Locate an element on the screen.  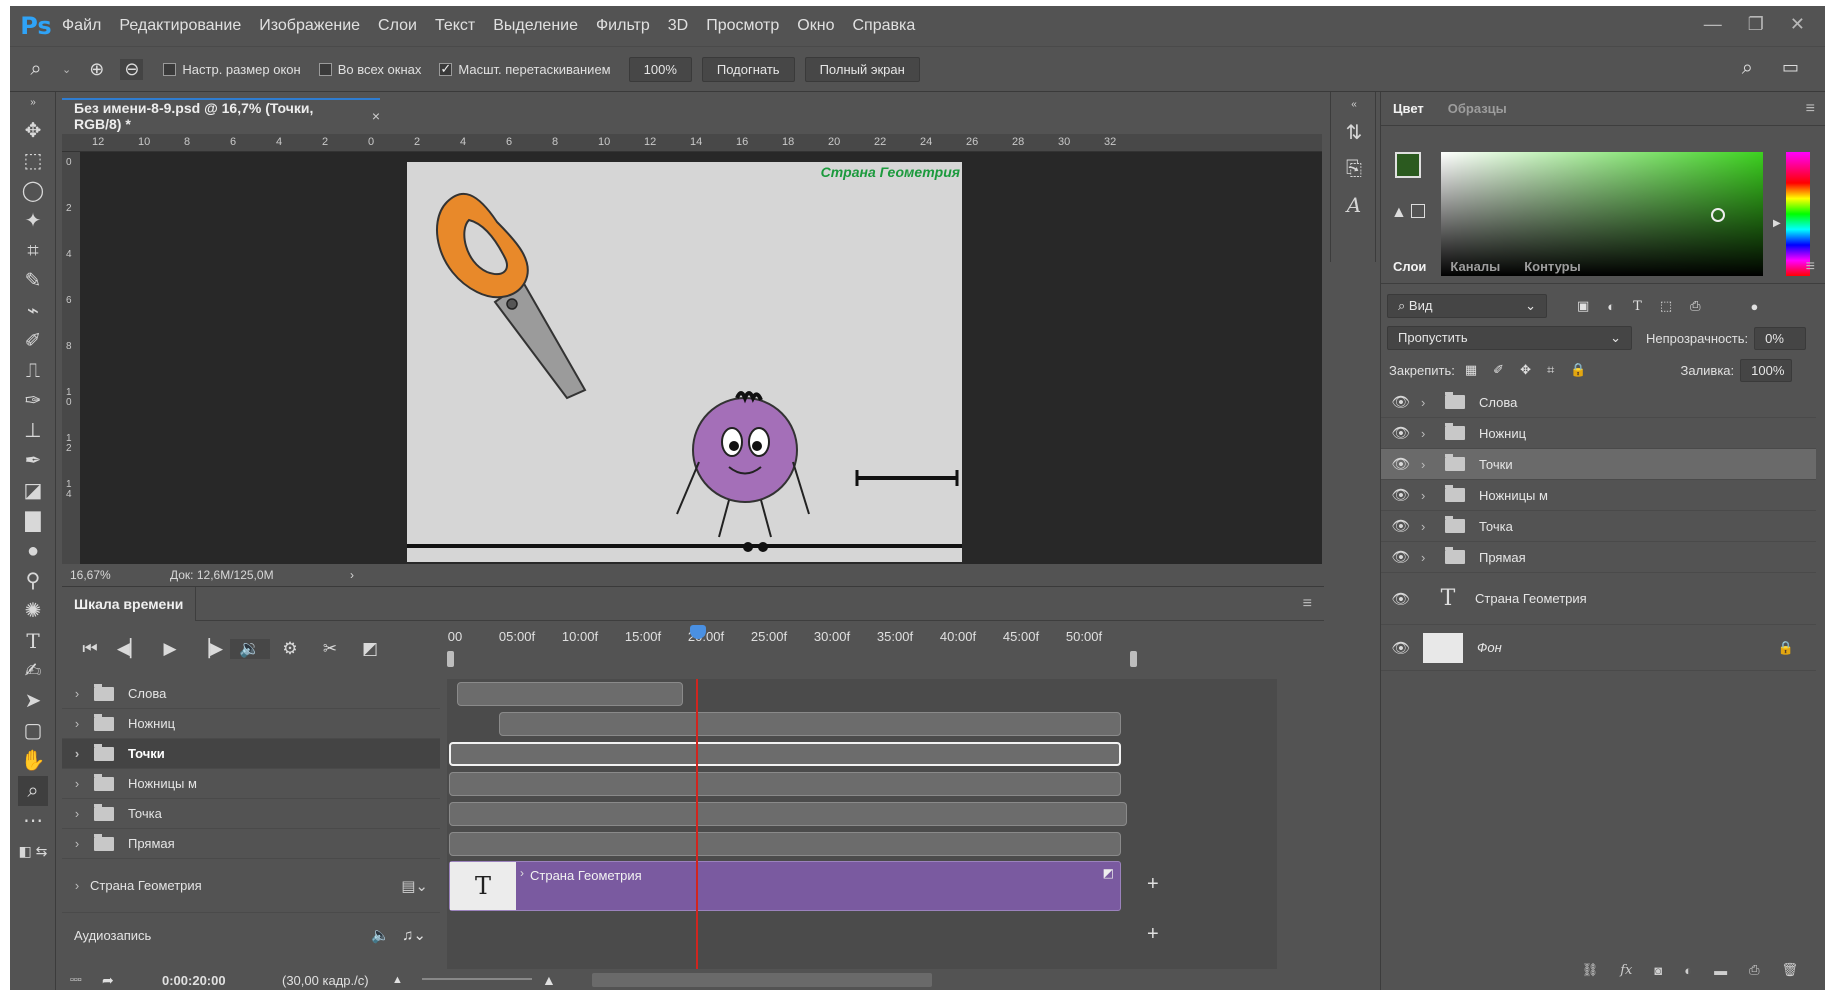
color-picker-cursor is located at coordinates (1718, 215).